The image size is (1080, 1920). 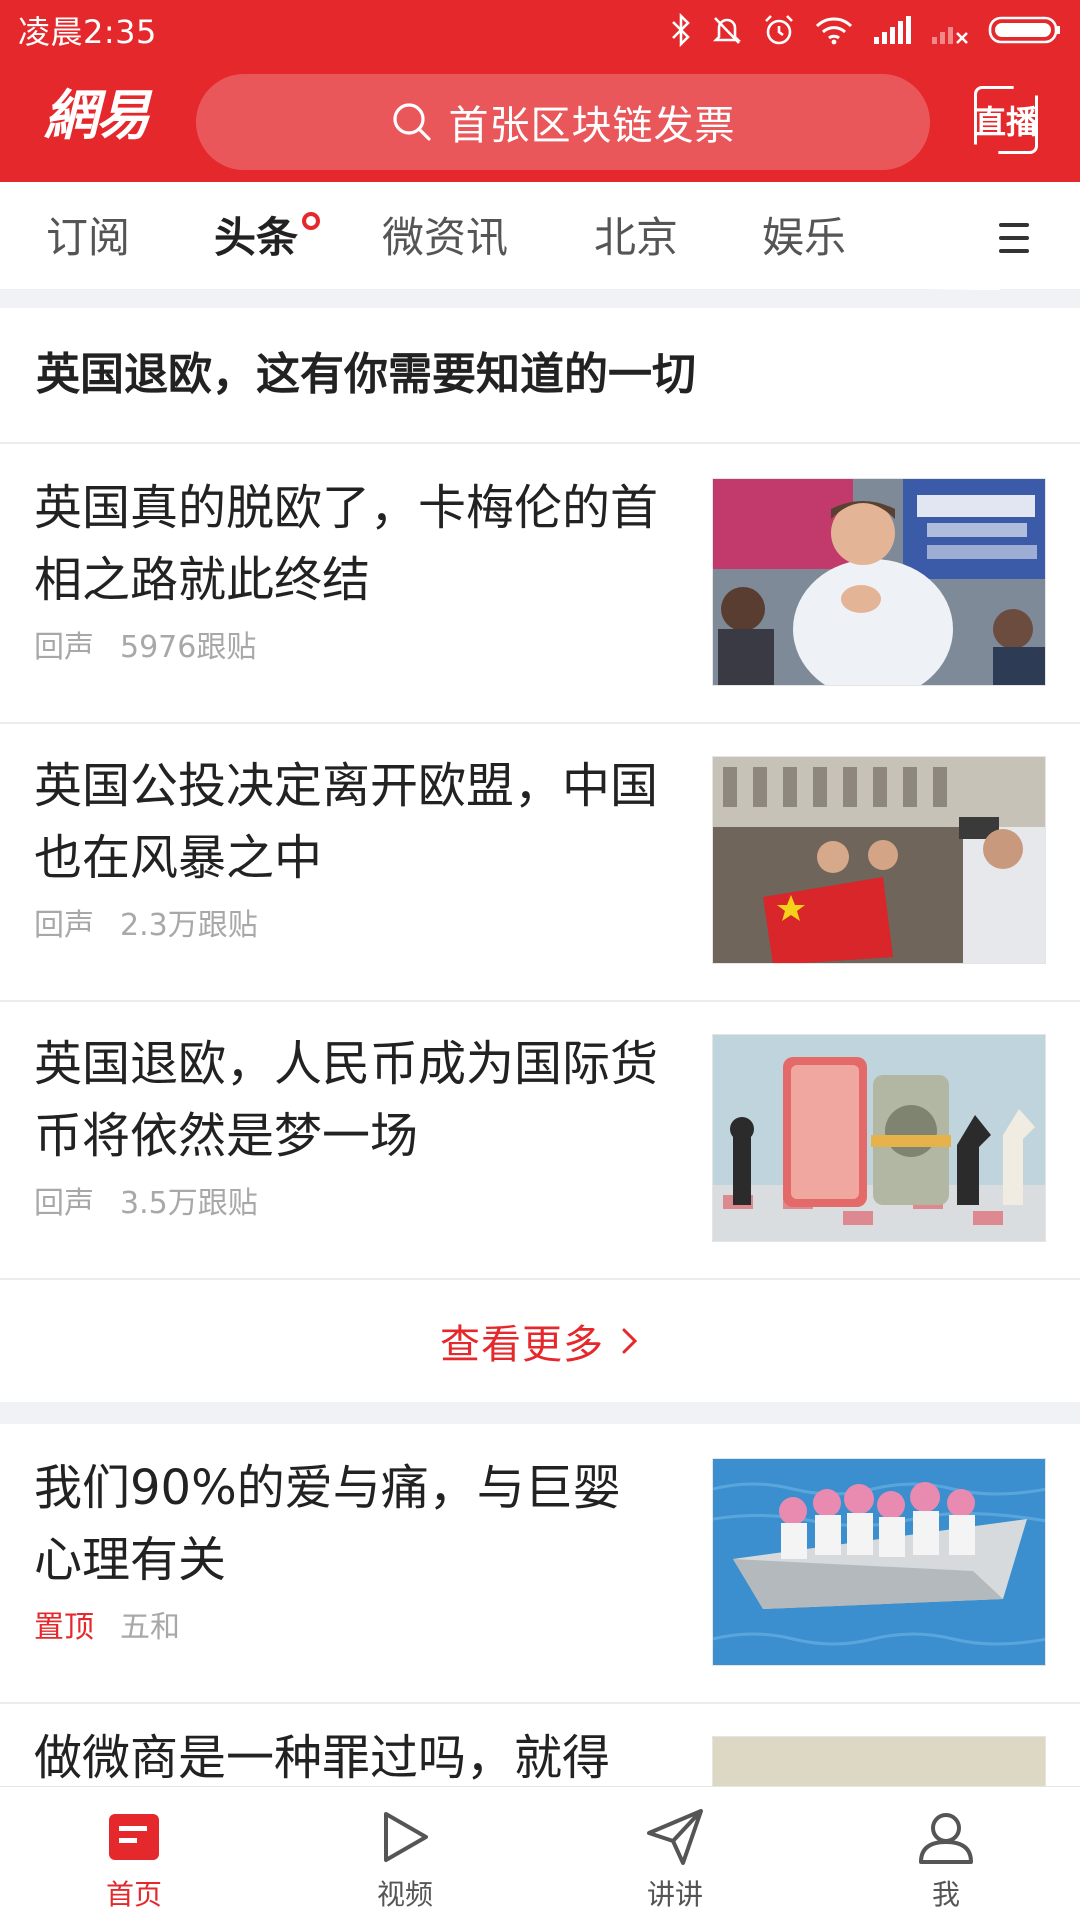 What do you see at coordinates (189, 925) in the screenshot?
I see `news-comments: 2.3万跟贴` at bounding box center [189, 925].